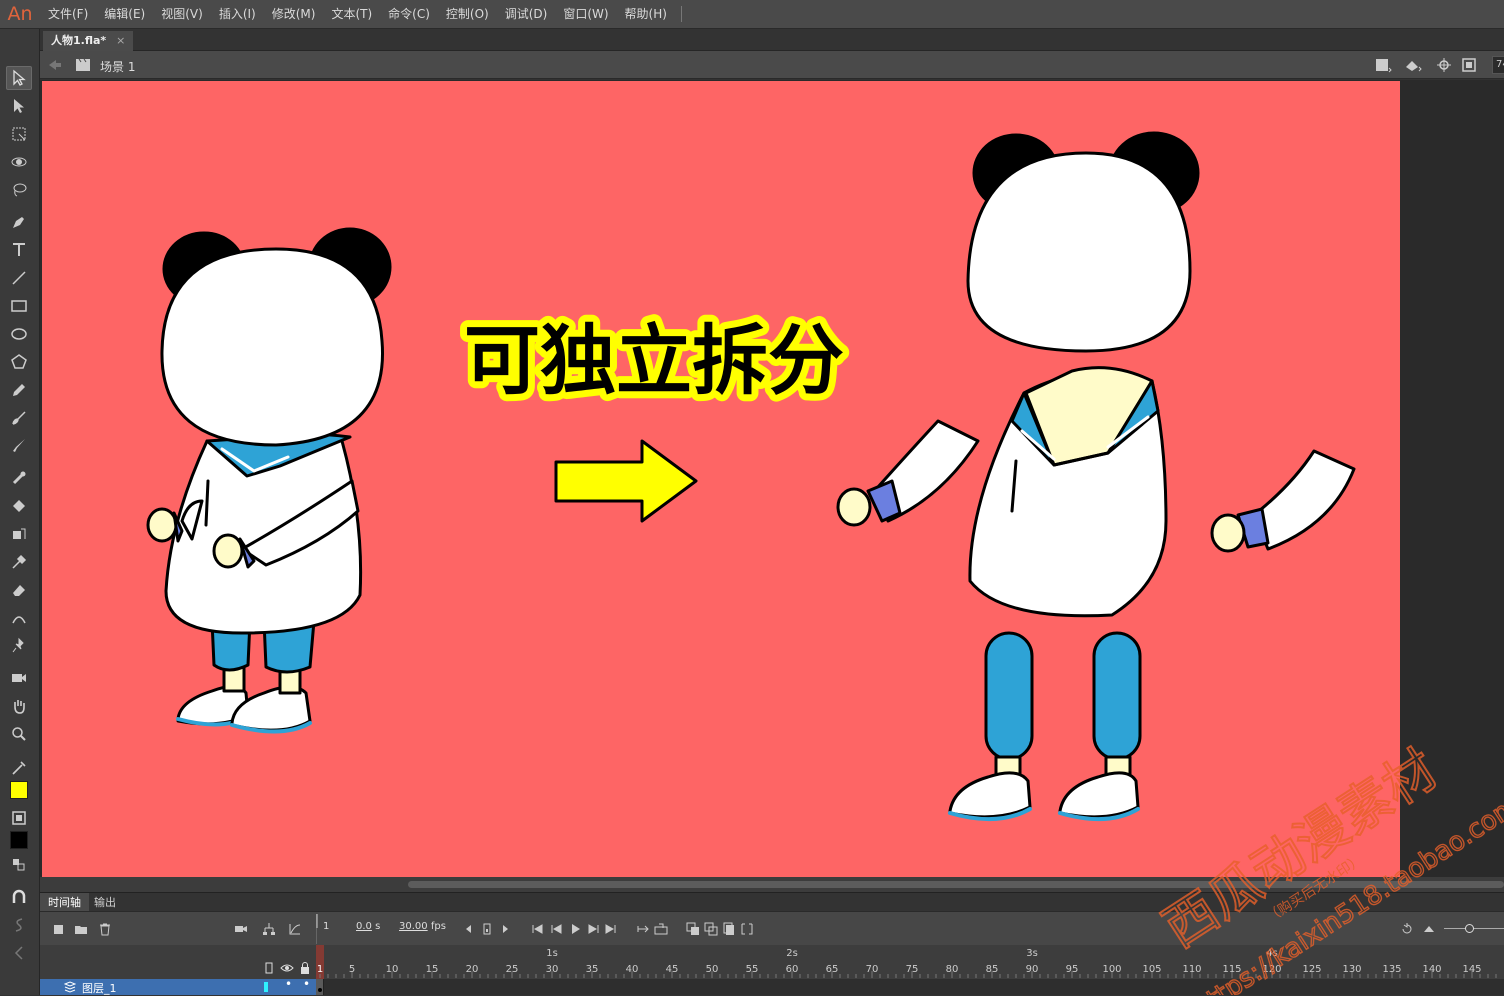 The height and width of the screenshot is (996, 1504). Describe the element at coordinates (910, 987) in the screenshot. I see `layer-frames` at that location.